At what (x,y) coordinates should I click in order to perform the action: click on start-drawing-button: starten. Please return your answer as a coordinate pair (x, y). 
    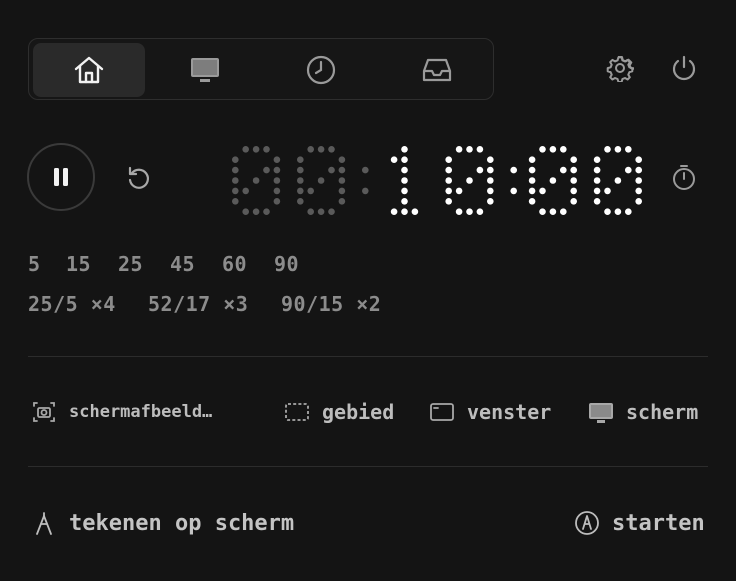
    Looking at the image, I should click on (639, 523).